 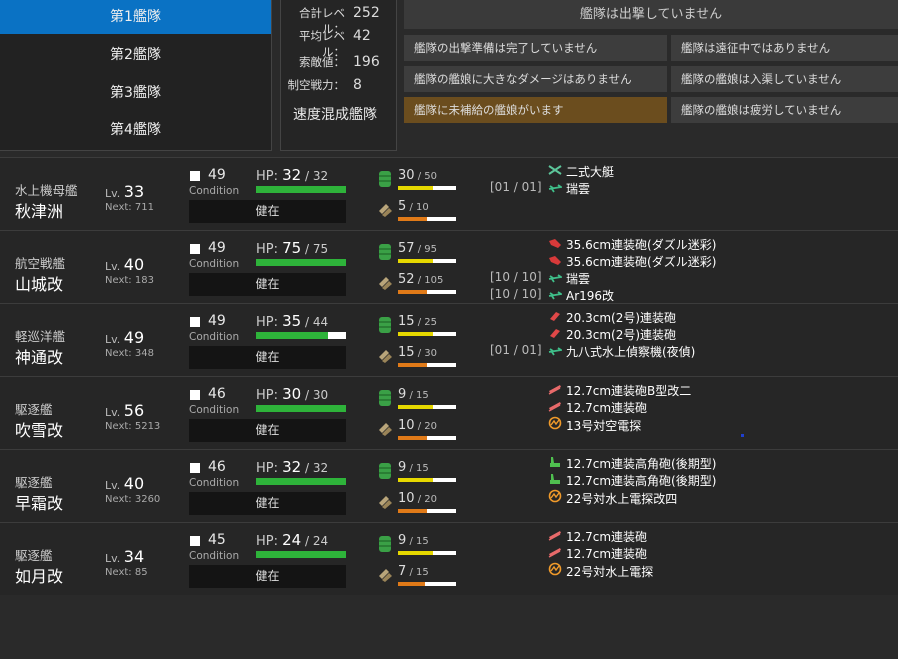 What do you see at coordinates (619, 390) in the screenshot?
I see `equipment-slot: 12.7cm連装砲B型改二` at bounding box center [619, 390].